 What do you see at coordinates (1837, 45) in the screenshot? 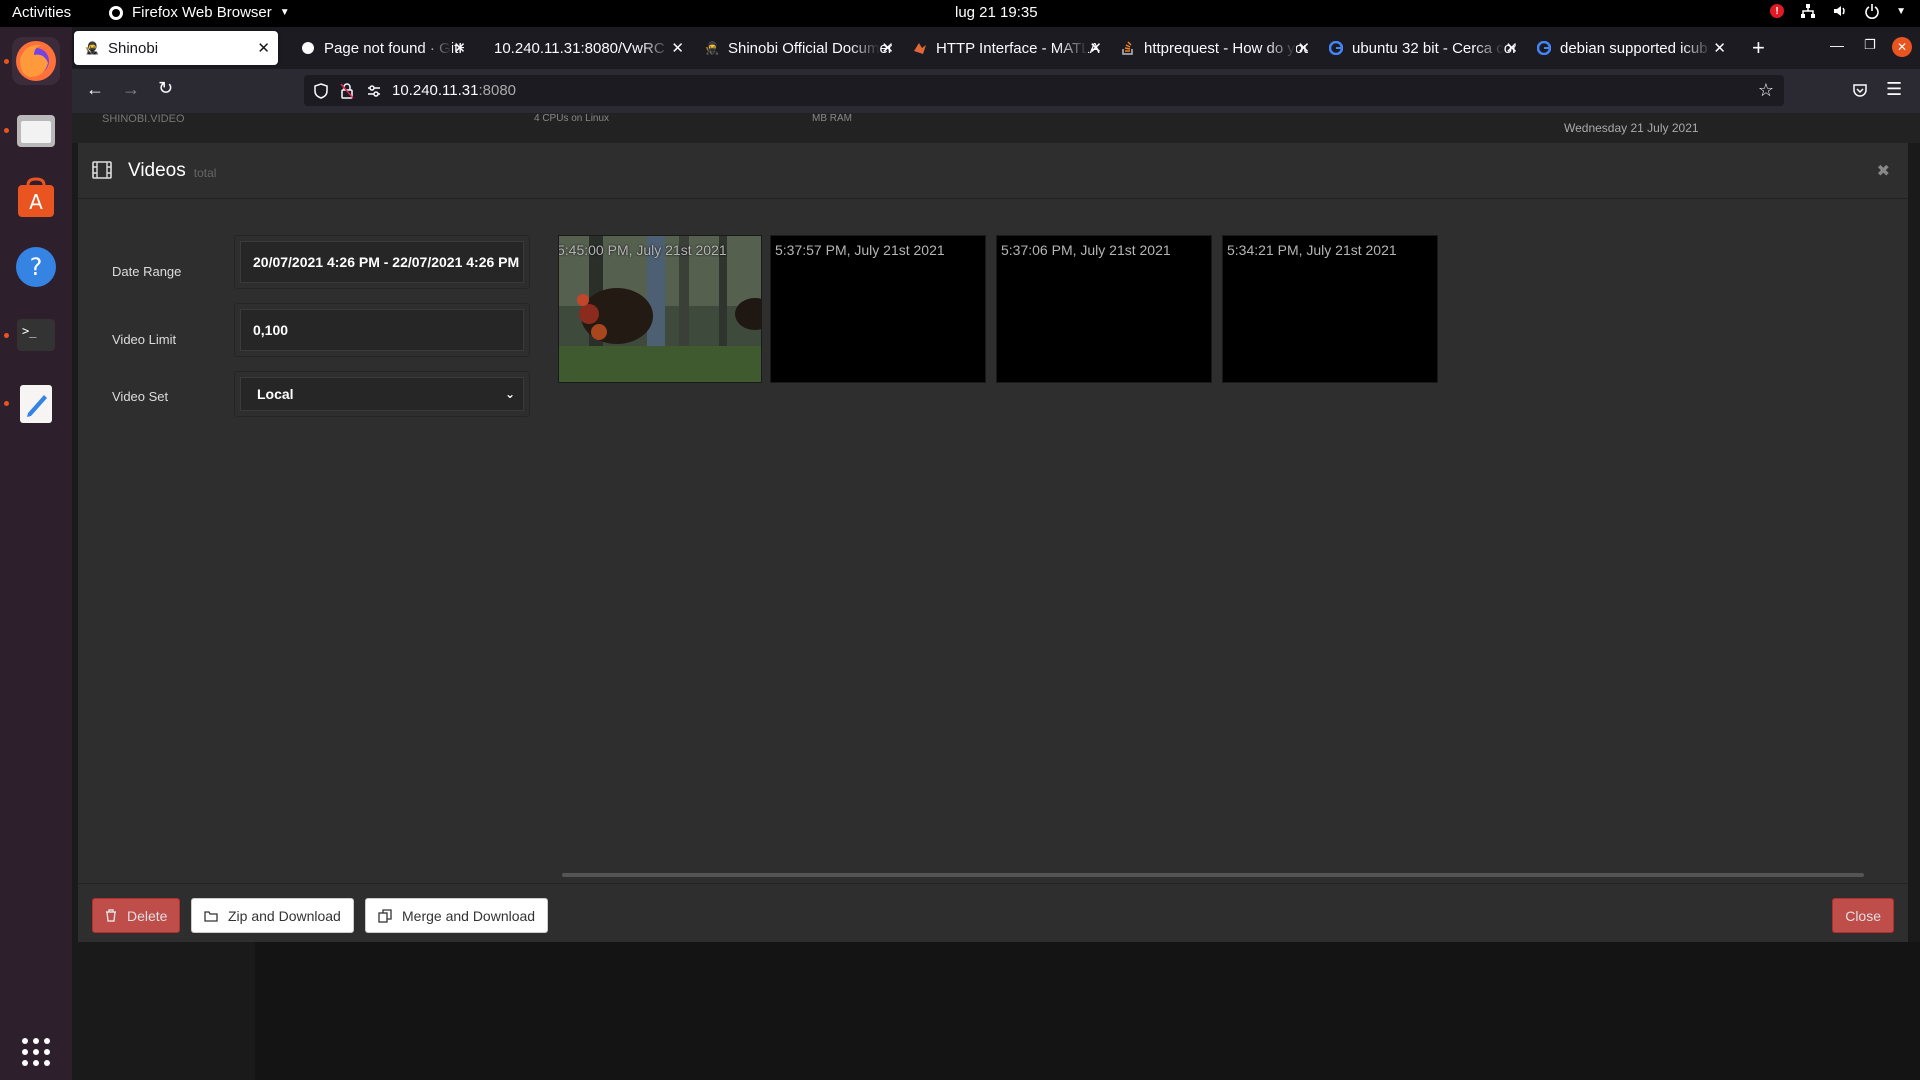
I see `minimize-icon: —` at bounding box center [1837, 45].